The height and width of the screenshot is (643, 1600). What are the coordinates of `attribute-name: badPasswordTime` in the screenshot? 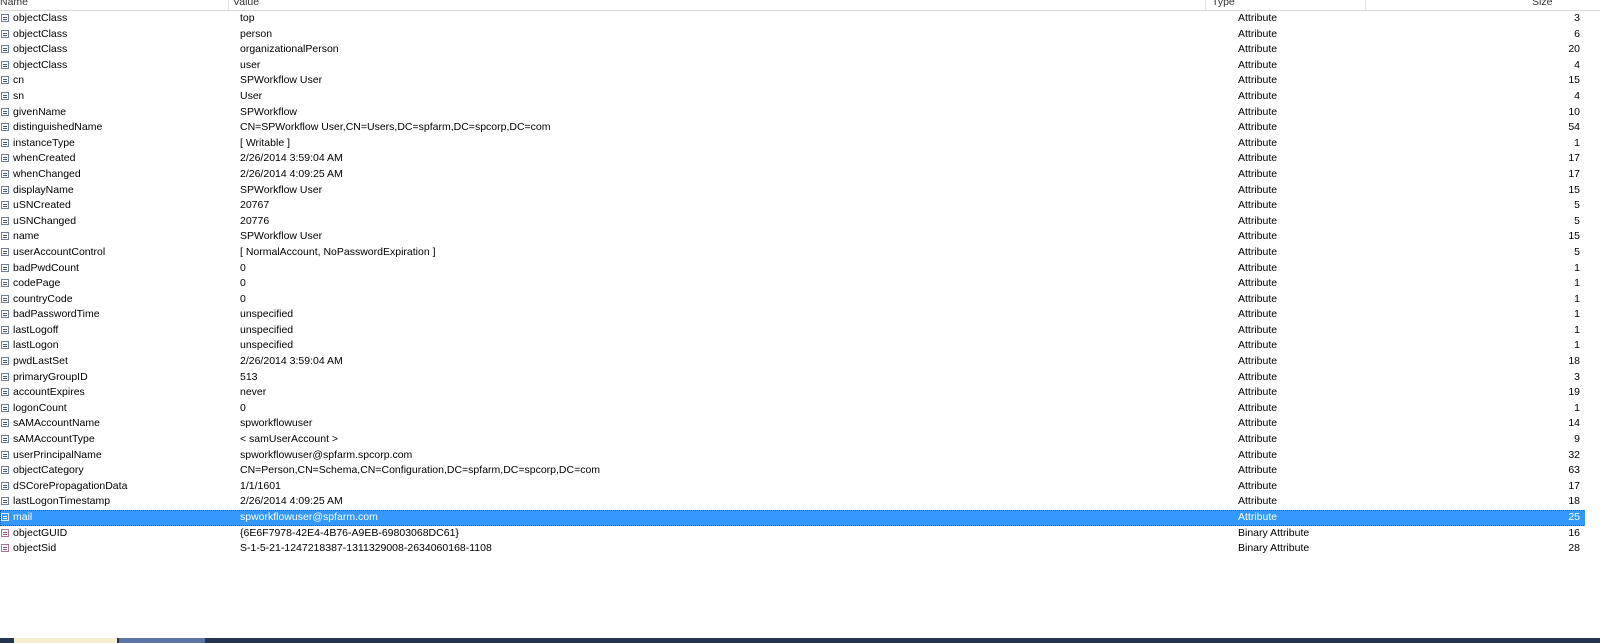 It's located at (56, 314).